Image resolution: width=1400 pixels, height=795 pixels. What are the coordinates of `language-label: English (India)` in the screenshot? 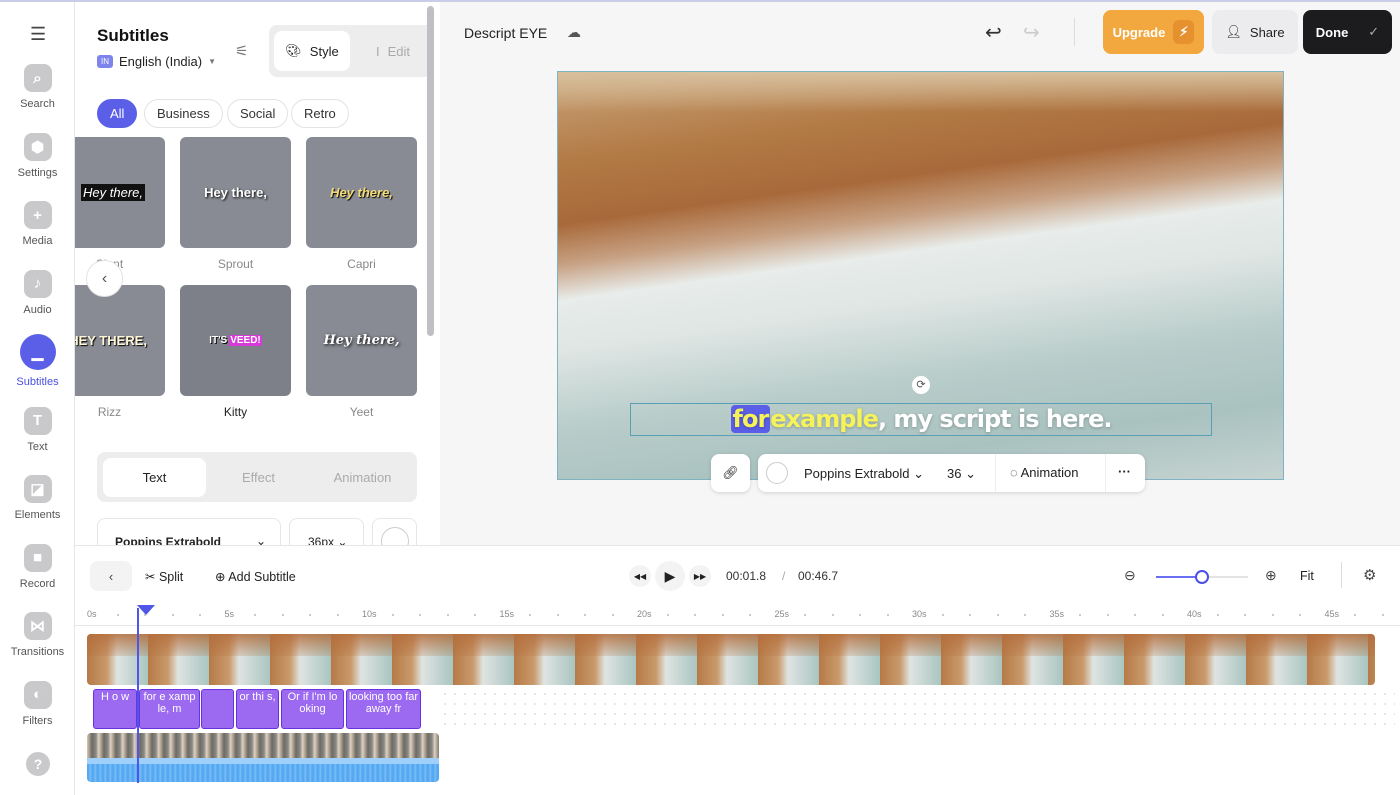 It's located at (161, 61).